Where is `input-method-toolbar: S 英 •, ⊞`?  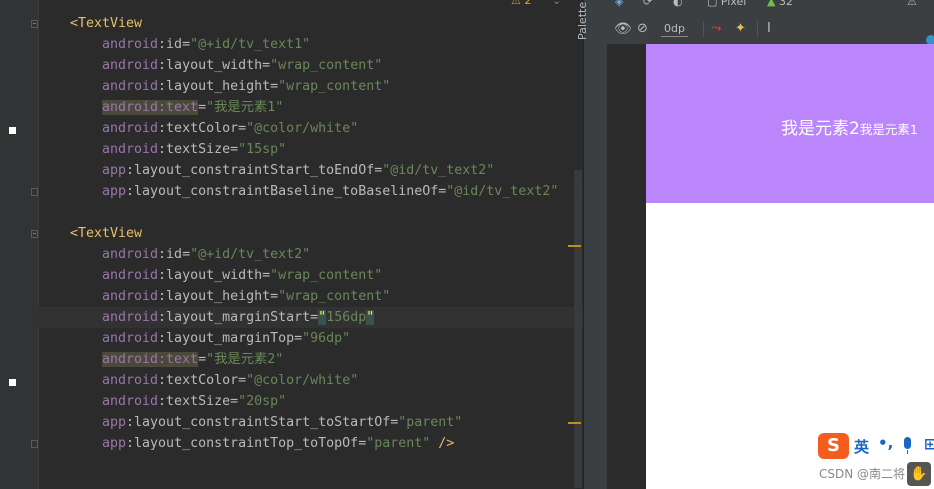
input-method-toolbar: S 英 •, ⊞ is located at coordinates (875, 446).